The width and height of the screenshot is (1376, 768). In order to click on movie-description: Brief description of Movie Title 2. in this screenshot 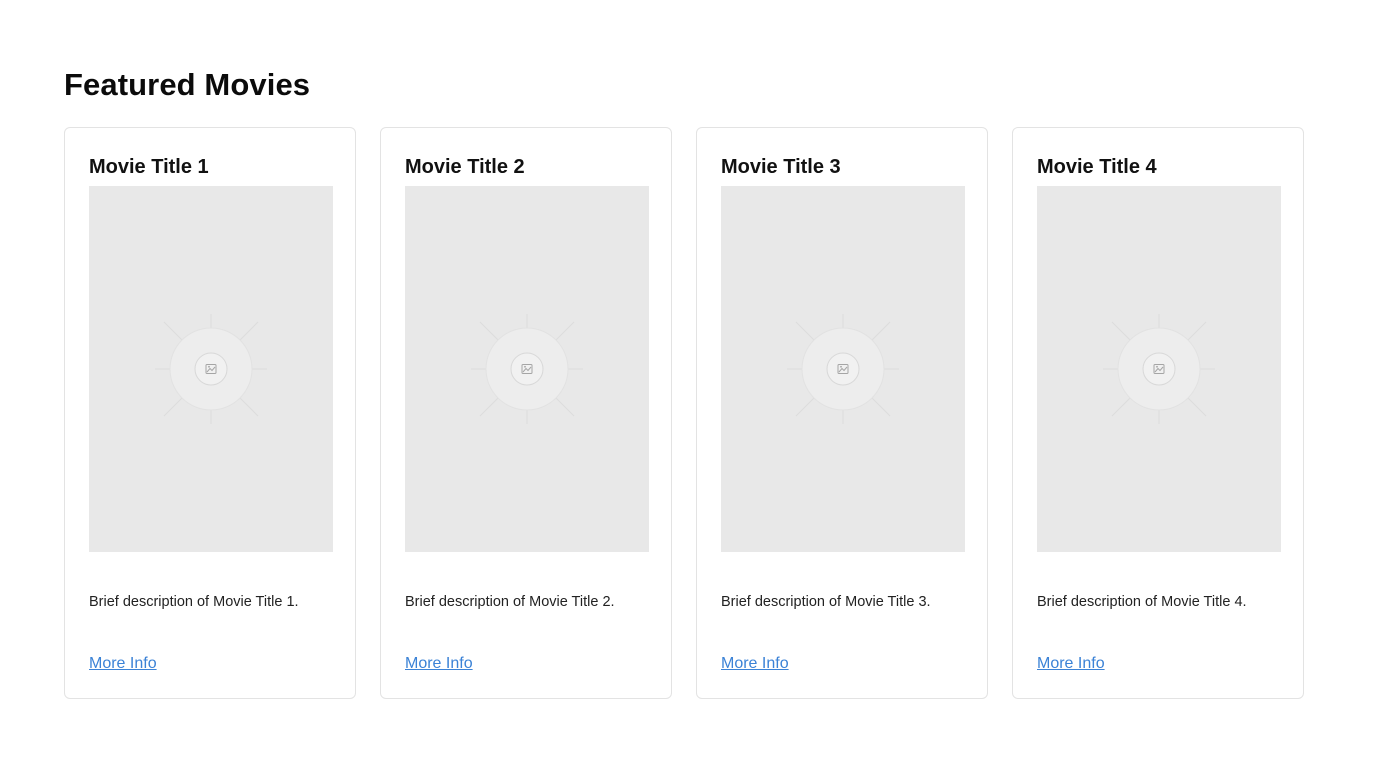, I will do `click(510, 602)`.